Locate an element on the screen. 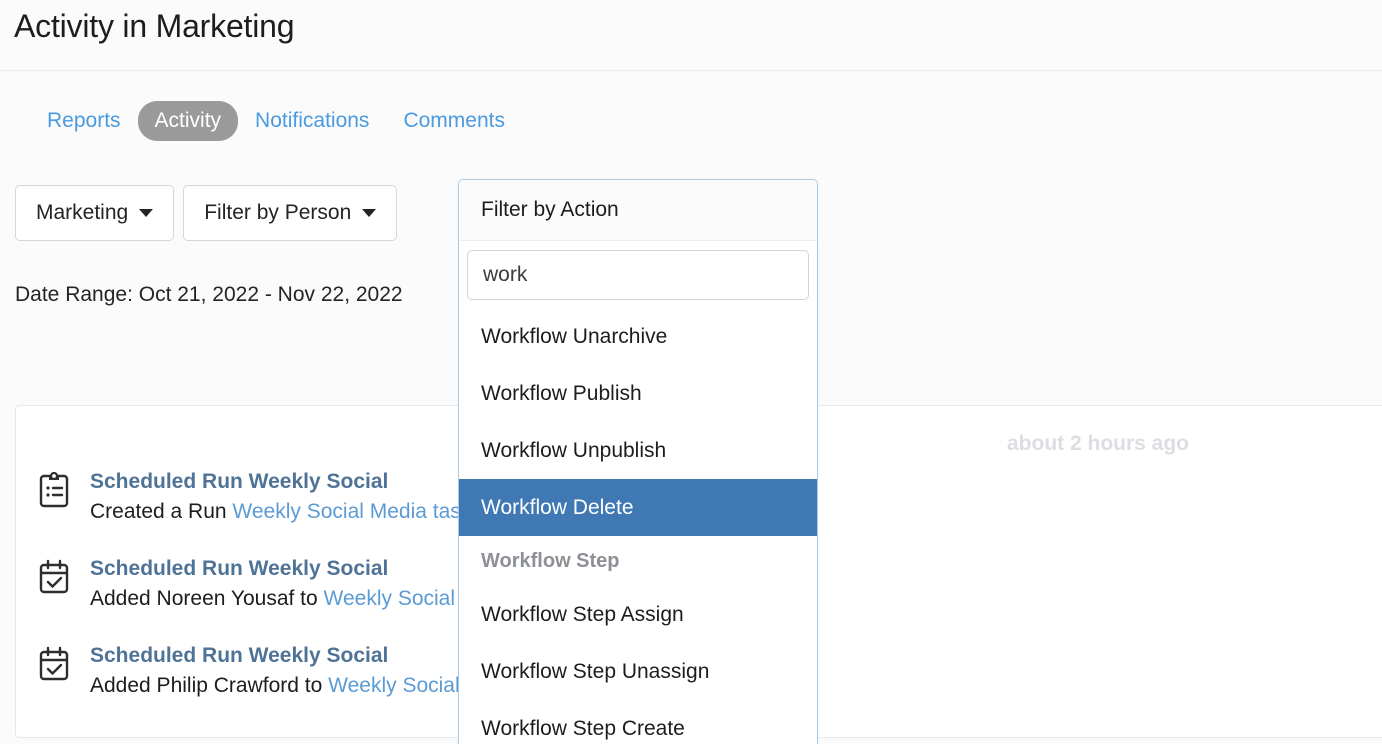  action-option-workflow-publish: Workflow Publish is located at coordinates (638, 393).